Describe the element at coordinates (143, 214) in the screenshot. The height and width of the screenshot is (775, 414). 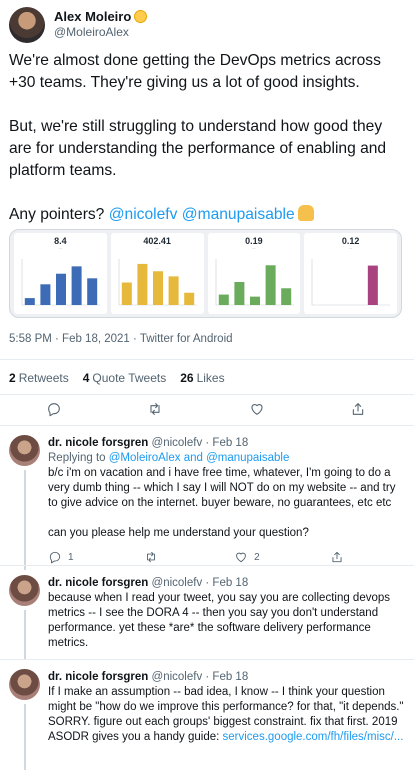
I see `mention-nicolefv: @nicolefv` at that location.